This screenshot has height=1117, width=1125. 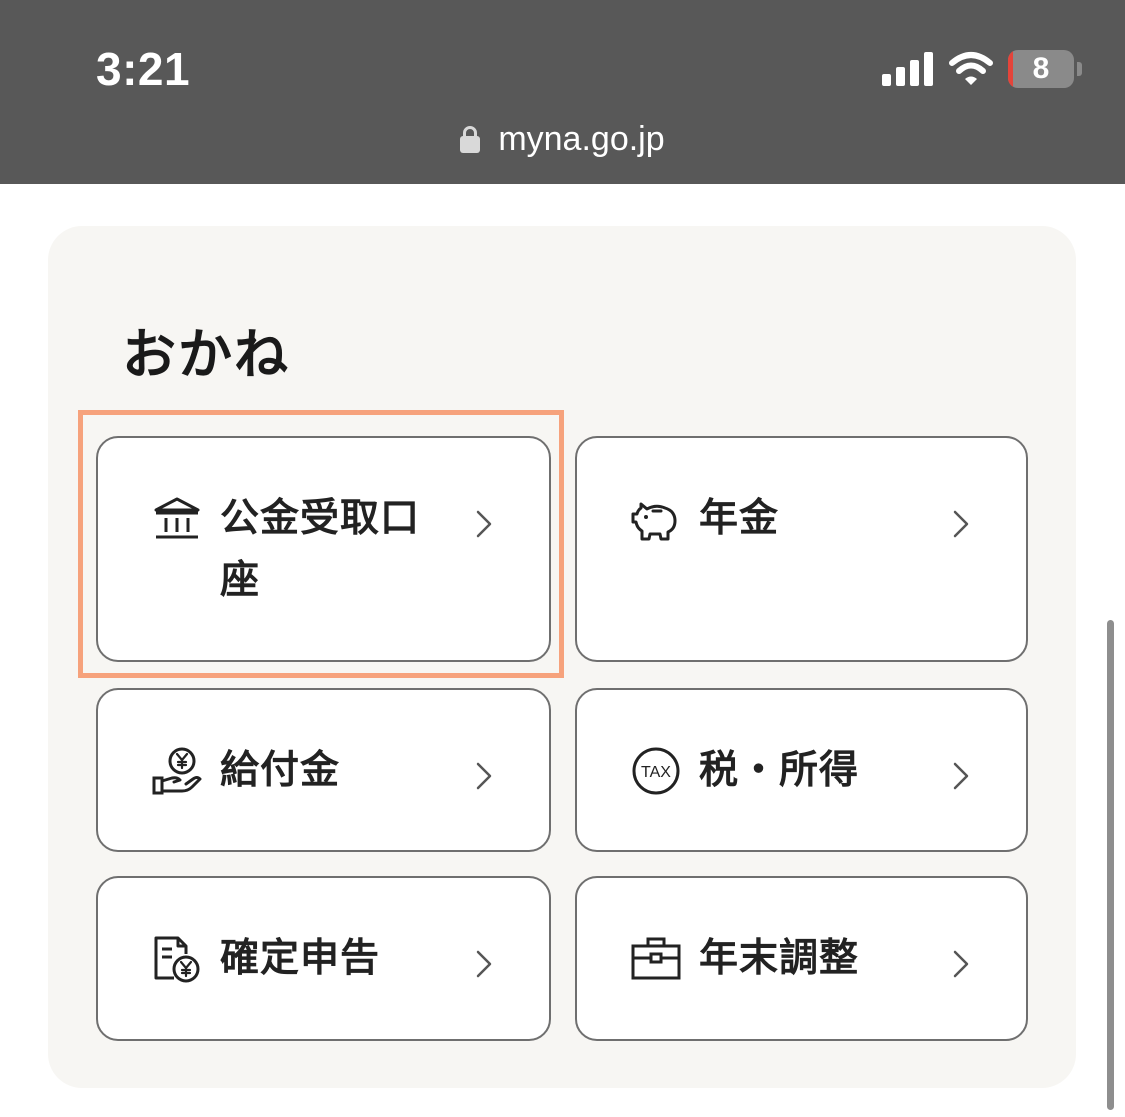 I want to click on bank-icon, so click(x=177, y=518).